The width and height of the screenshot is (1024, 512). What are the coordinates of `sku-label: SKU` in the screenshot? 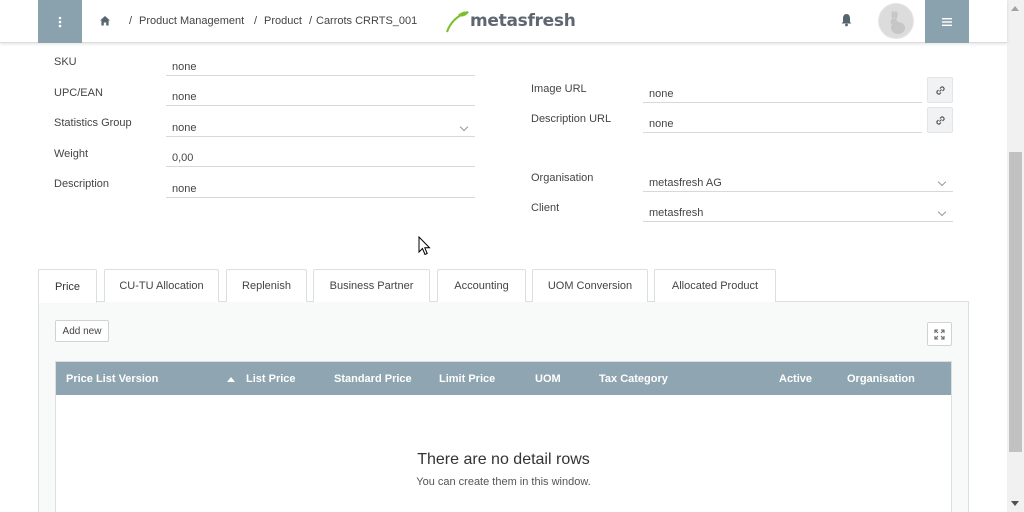 It's located at (65, 62).